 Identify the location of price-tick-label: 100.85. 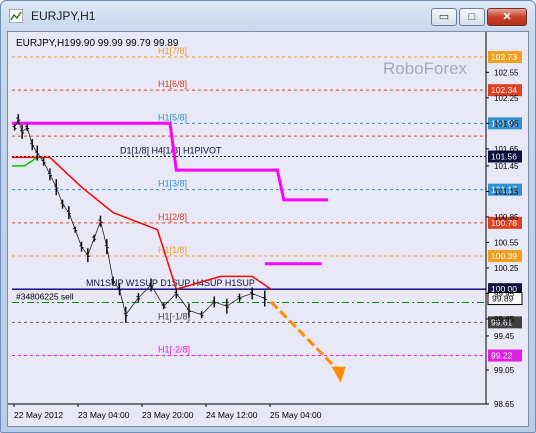
(506, 217).